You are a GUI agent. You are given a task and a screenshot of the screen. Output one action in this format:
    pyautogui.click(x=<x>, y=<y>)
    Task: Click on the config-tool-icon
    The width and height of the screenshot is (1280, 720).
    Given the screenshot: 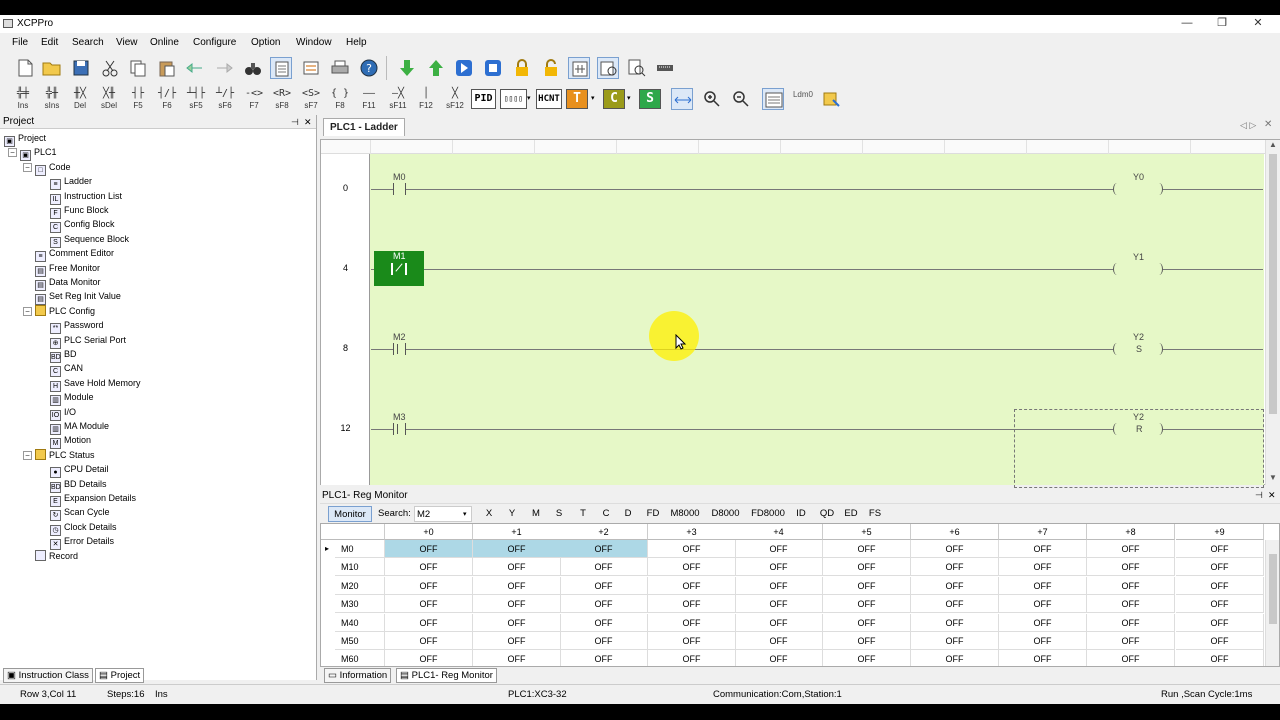 What is the action you would take?
    pyautogui.click(x=832, y=99)
    